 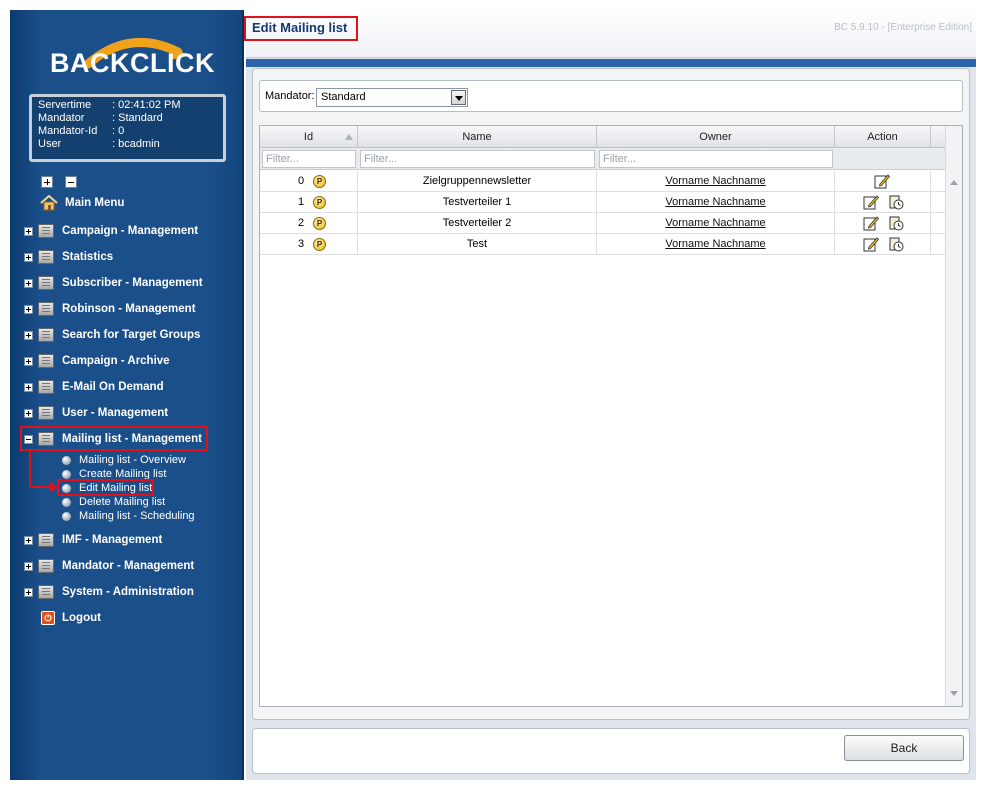 I want to click on table-row: 2P Testverteiler 2 Vorname Nachname, so click(x=602, y=223).